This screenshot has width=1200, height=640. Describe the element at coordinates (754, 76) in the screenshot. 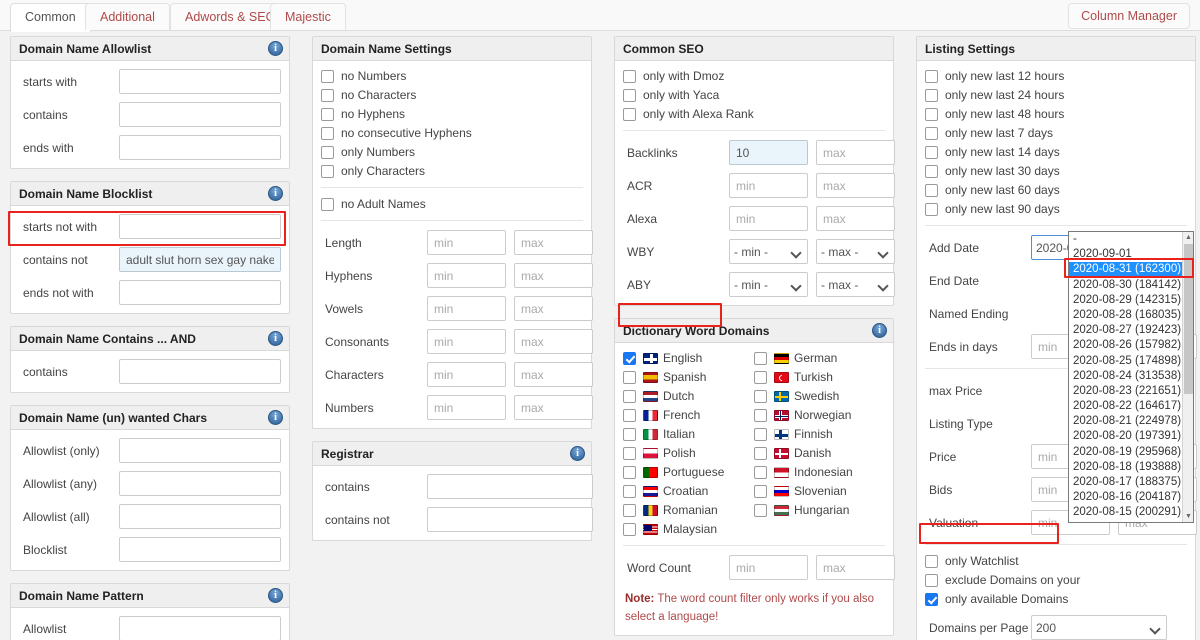

I see `checkbox-only-with-dmoz: only with Dmoz` at that location.